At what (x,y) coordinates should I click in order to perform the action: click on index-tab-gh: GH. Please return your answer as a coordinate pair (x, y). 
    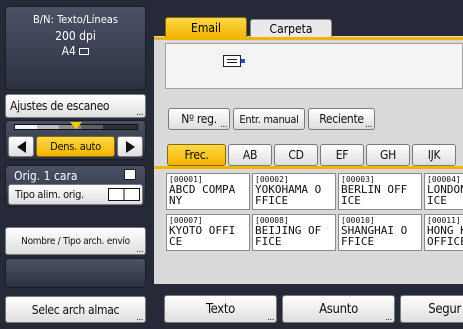
    Looking at the image, I should click on (388, 155).